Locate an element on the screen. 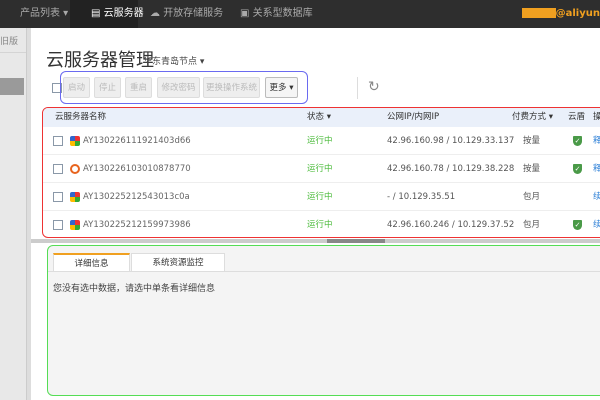  refresh-icon: ↻ is located at coordinates (374, 87).